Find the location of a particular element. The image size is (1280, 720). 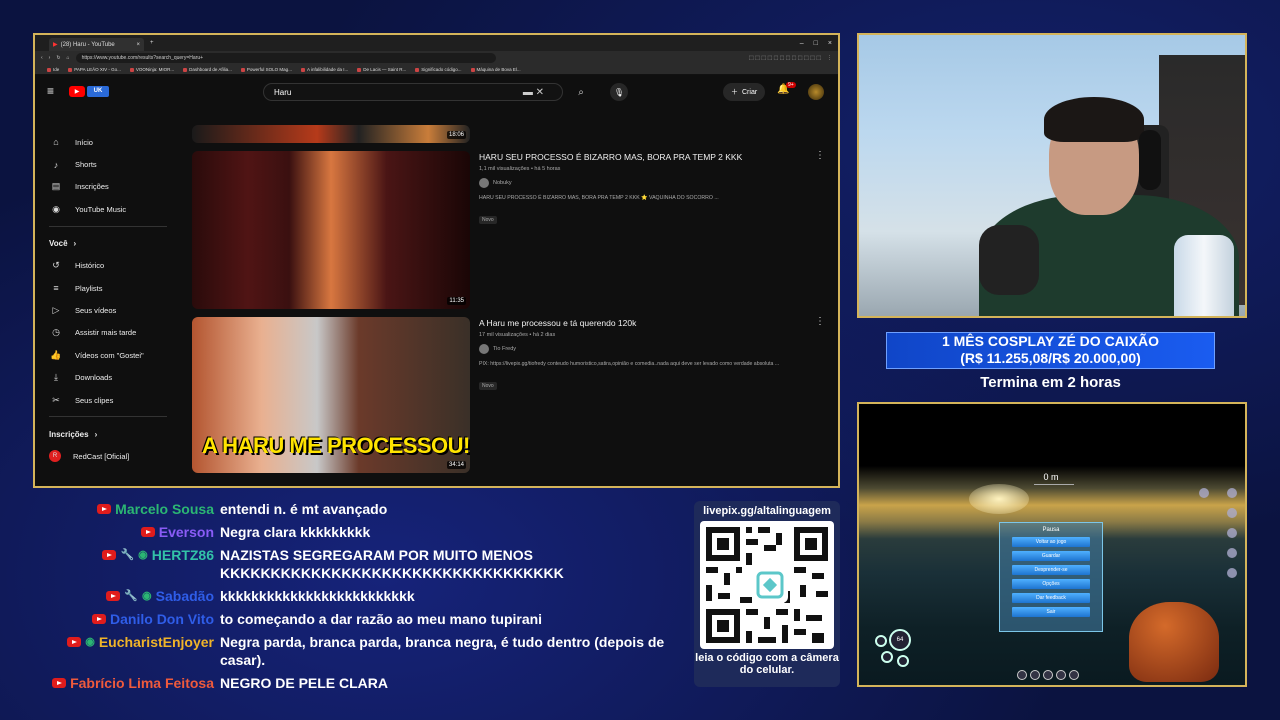

browser-tab: ▶ (28) Haru - YouTube × is located at coordinates (96, 44).